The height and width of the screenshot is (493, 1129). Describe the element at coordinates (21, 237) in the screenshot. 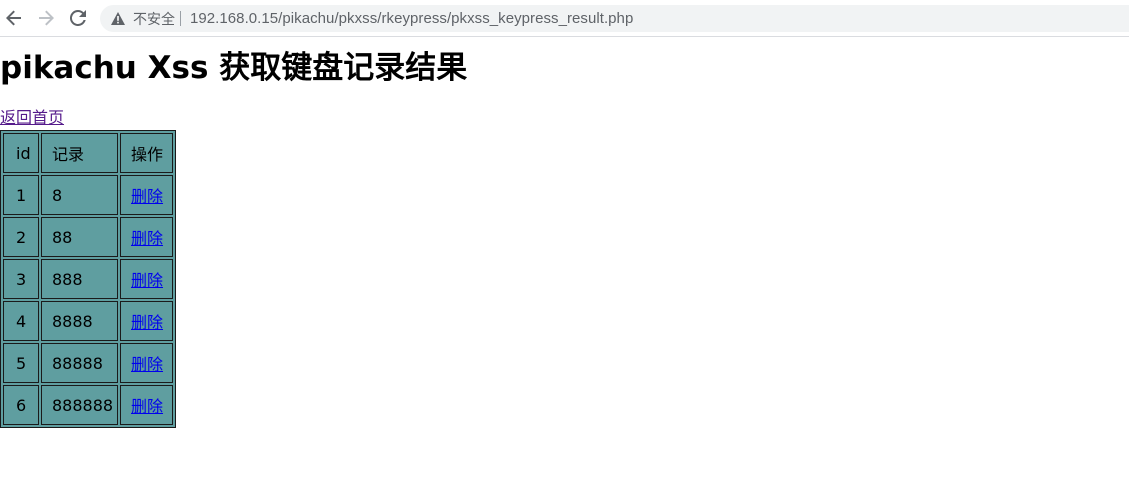

I see `cell-id: 2` at that location.